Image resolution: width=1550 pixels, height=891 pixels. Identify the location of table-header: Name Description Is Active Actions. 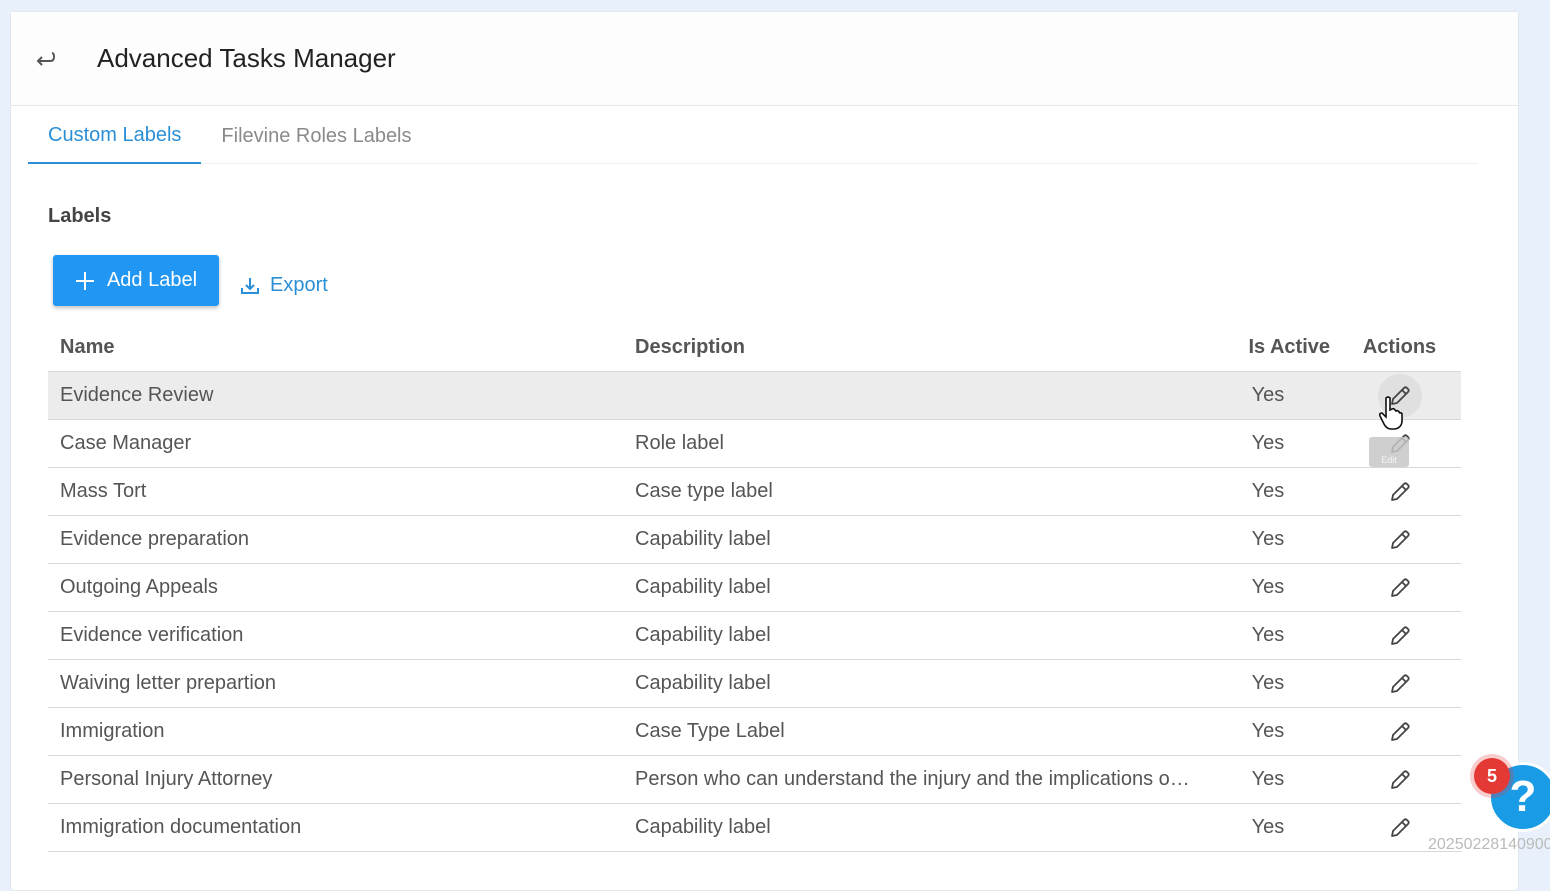
(754, 348).